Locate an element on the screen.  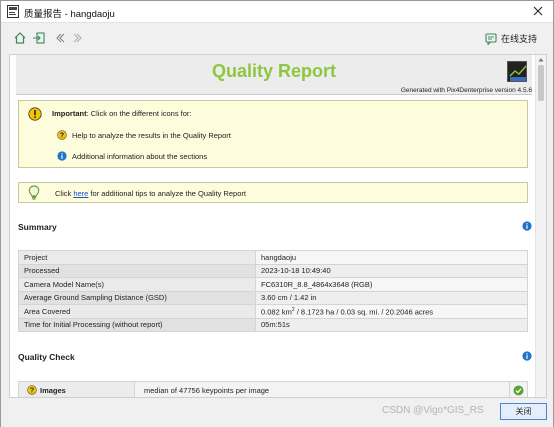
summary-heading: Summary is located at coordinates (37, 227).